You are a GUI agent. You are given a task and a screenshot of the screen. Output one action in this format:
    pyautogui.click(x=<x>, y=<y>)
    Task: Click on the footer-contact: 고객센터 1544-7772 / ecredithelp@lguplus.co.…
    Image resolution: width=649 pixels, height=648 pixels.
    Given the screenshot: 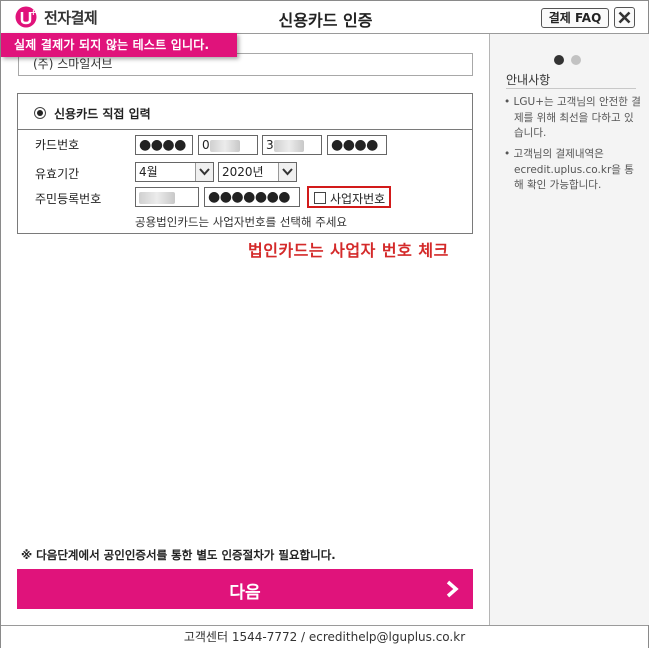 What is the action you would take?
    pyautogui.click(x=324, y=636)
    